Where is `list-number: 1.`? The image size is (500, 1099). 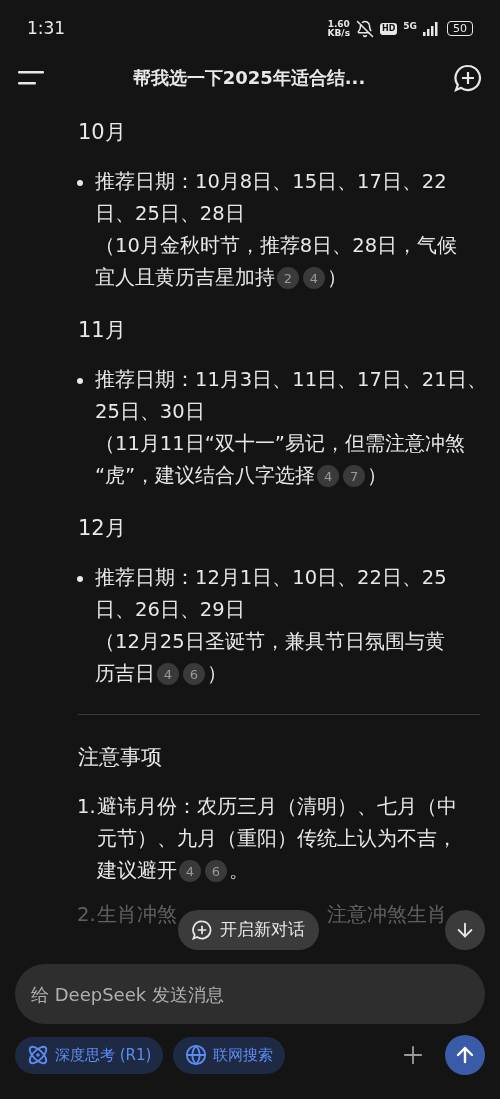
list-number: 1. is located at coordinates (87, 807).